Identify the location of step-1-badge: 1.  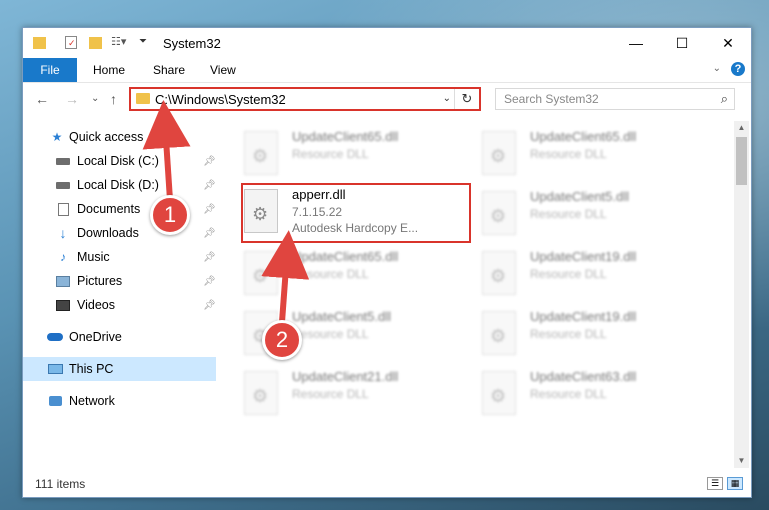
(170, 215).